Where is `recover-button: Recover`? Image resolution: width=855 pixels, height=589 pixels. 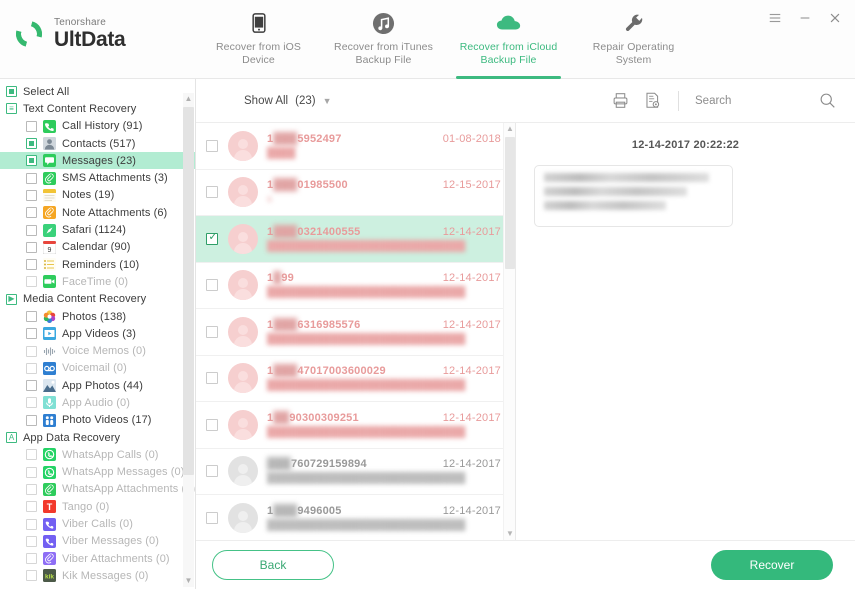
recover-button: Recover is located at coordinates (772, 565).